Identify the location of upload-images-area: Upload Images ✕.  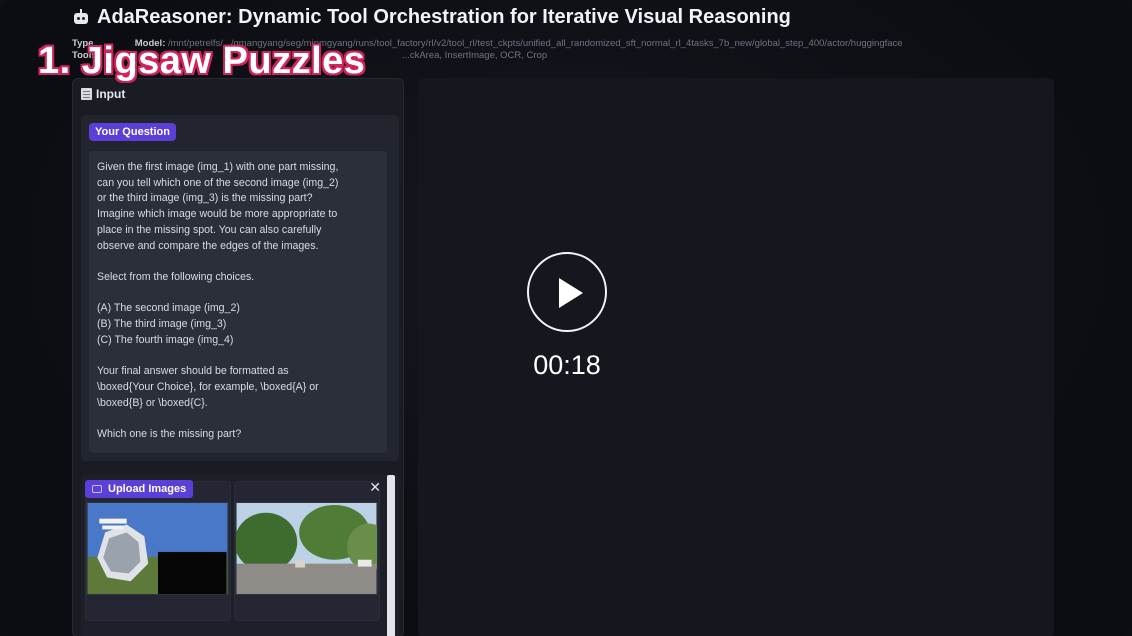
(240, 555).